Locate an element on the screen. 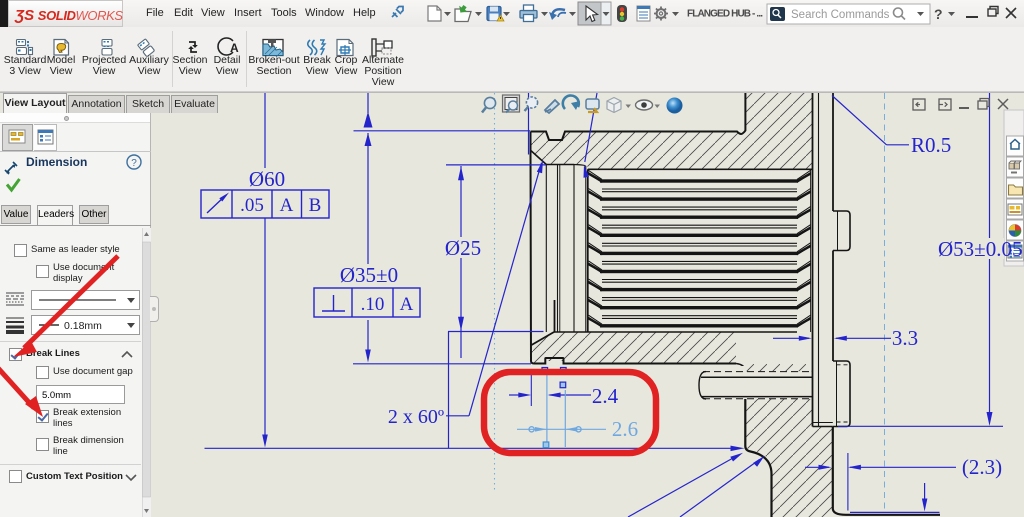 This screenshot has width=1024, height=517. svg-text: Search Commands is located at coordinates (840, 15).